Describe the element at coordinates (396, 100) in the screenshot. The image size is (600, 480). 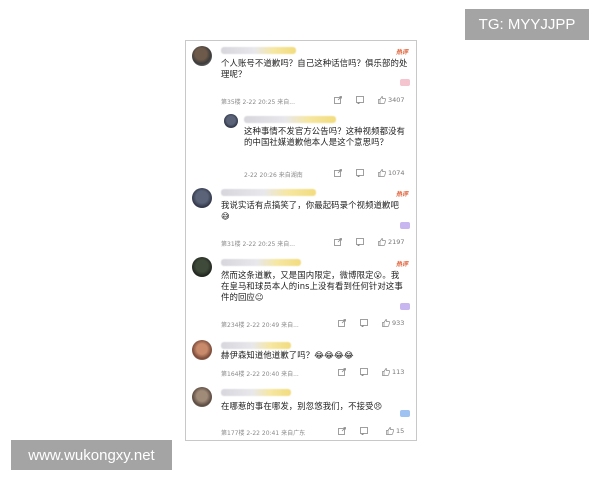
I see `like-count: 3407` at that location.